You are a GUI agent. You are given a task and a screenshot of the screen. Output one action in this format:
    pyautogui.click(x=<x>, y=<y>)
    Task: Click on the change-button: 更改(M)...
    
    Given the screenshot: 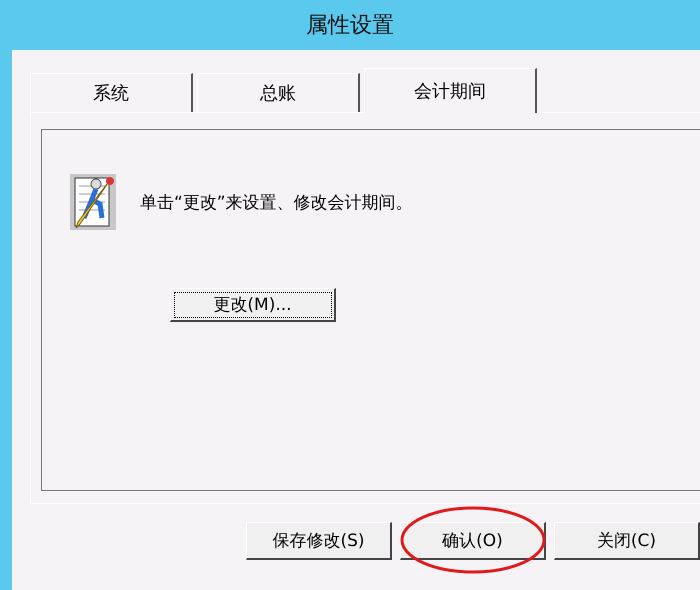 What is the action you would take?
    pyautogui.click(x=253, y=305)
    